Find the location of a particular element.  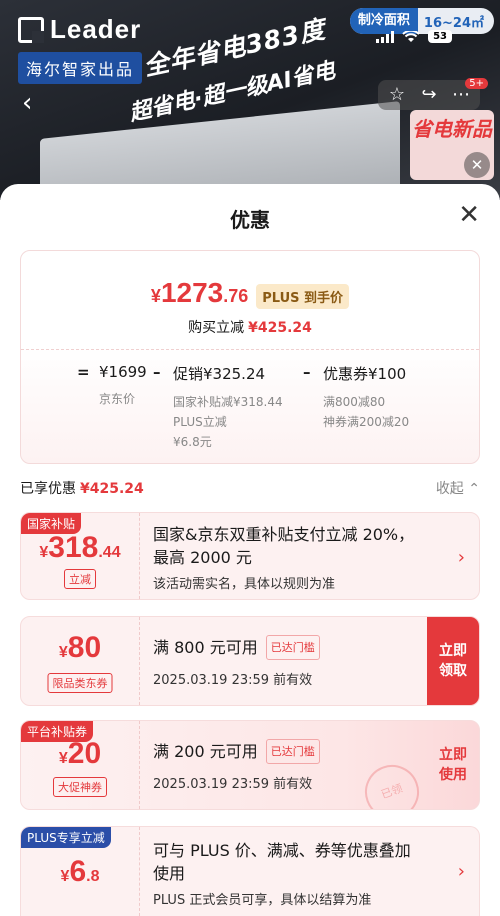

card-amount: ¥20 is located at coordinates (80, 753).